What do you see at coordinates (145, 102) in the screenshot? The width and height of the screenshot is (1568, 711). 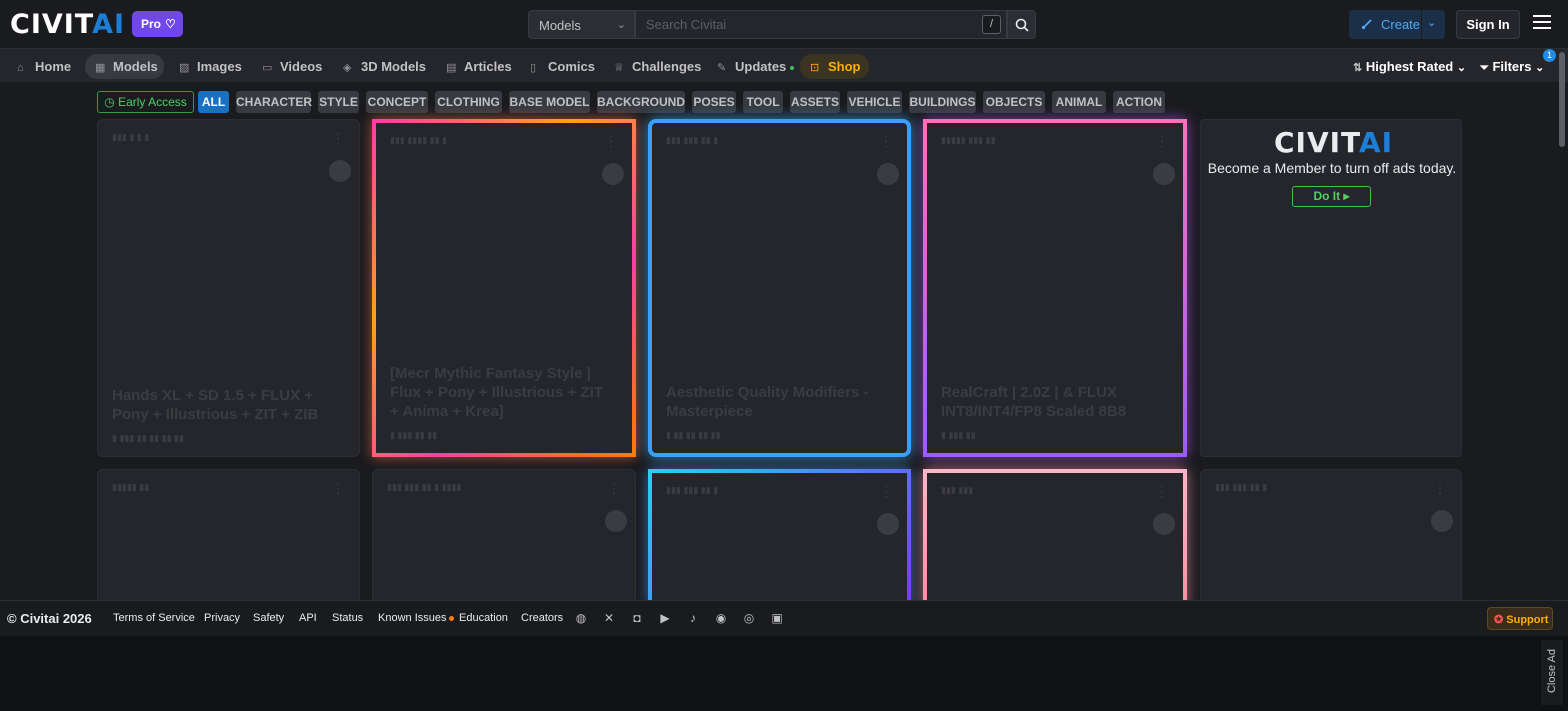 I see `chip-early-access: ◷ Early Access` at bounding box center [145, 102].